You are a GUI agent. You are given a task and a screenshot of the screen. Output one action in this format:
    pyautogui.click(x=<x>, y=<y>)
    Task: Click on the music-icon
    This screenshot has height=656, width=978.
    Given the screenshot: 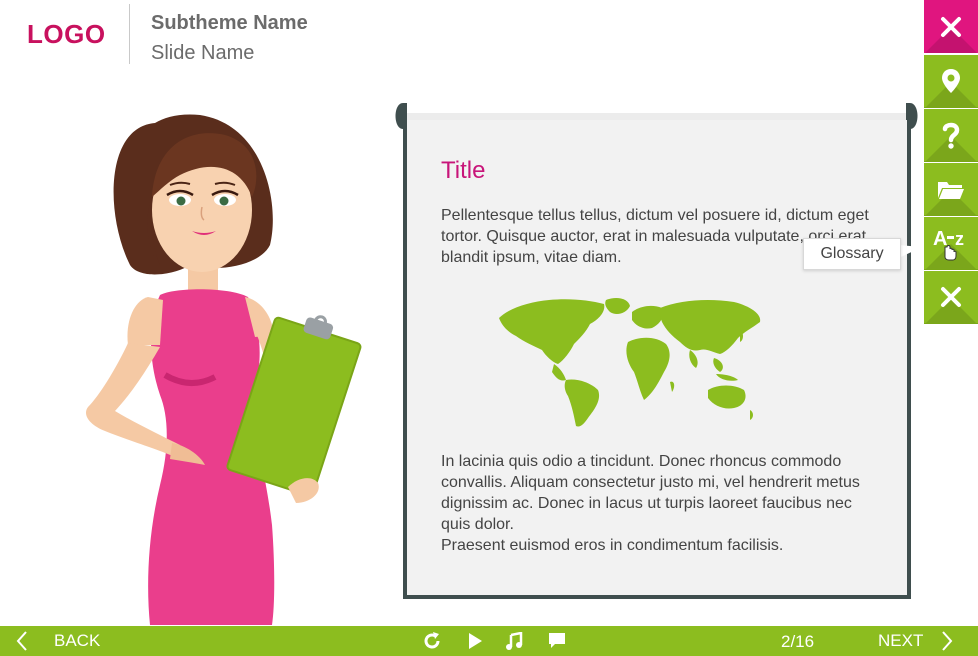 What is the action you would take?
    pyautogui.click(x=514, y=641)
    